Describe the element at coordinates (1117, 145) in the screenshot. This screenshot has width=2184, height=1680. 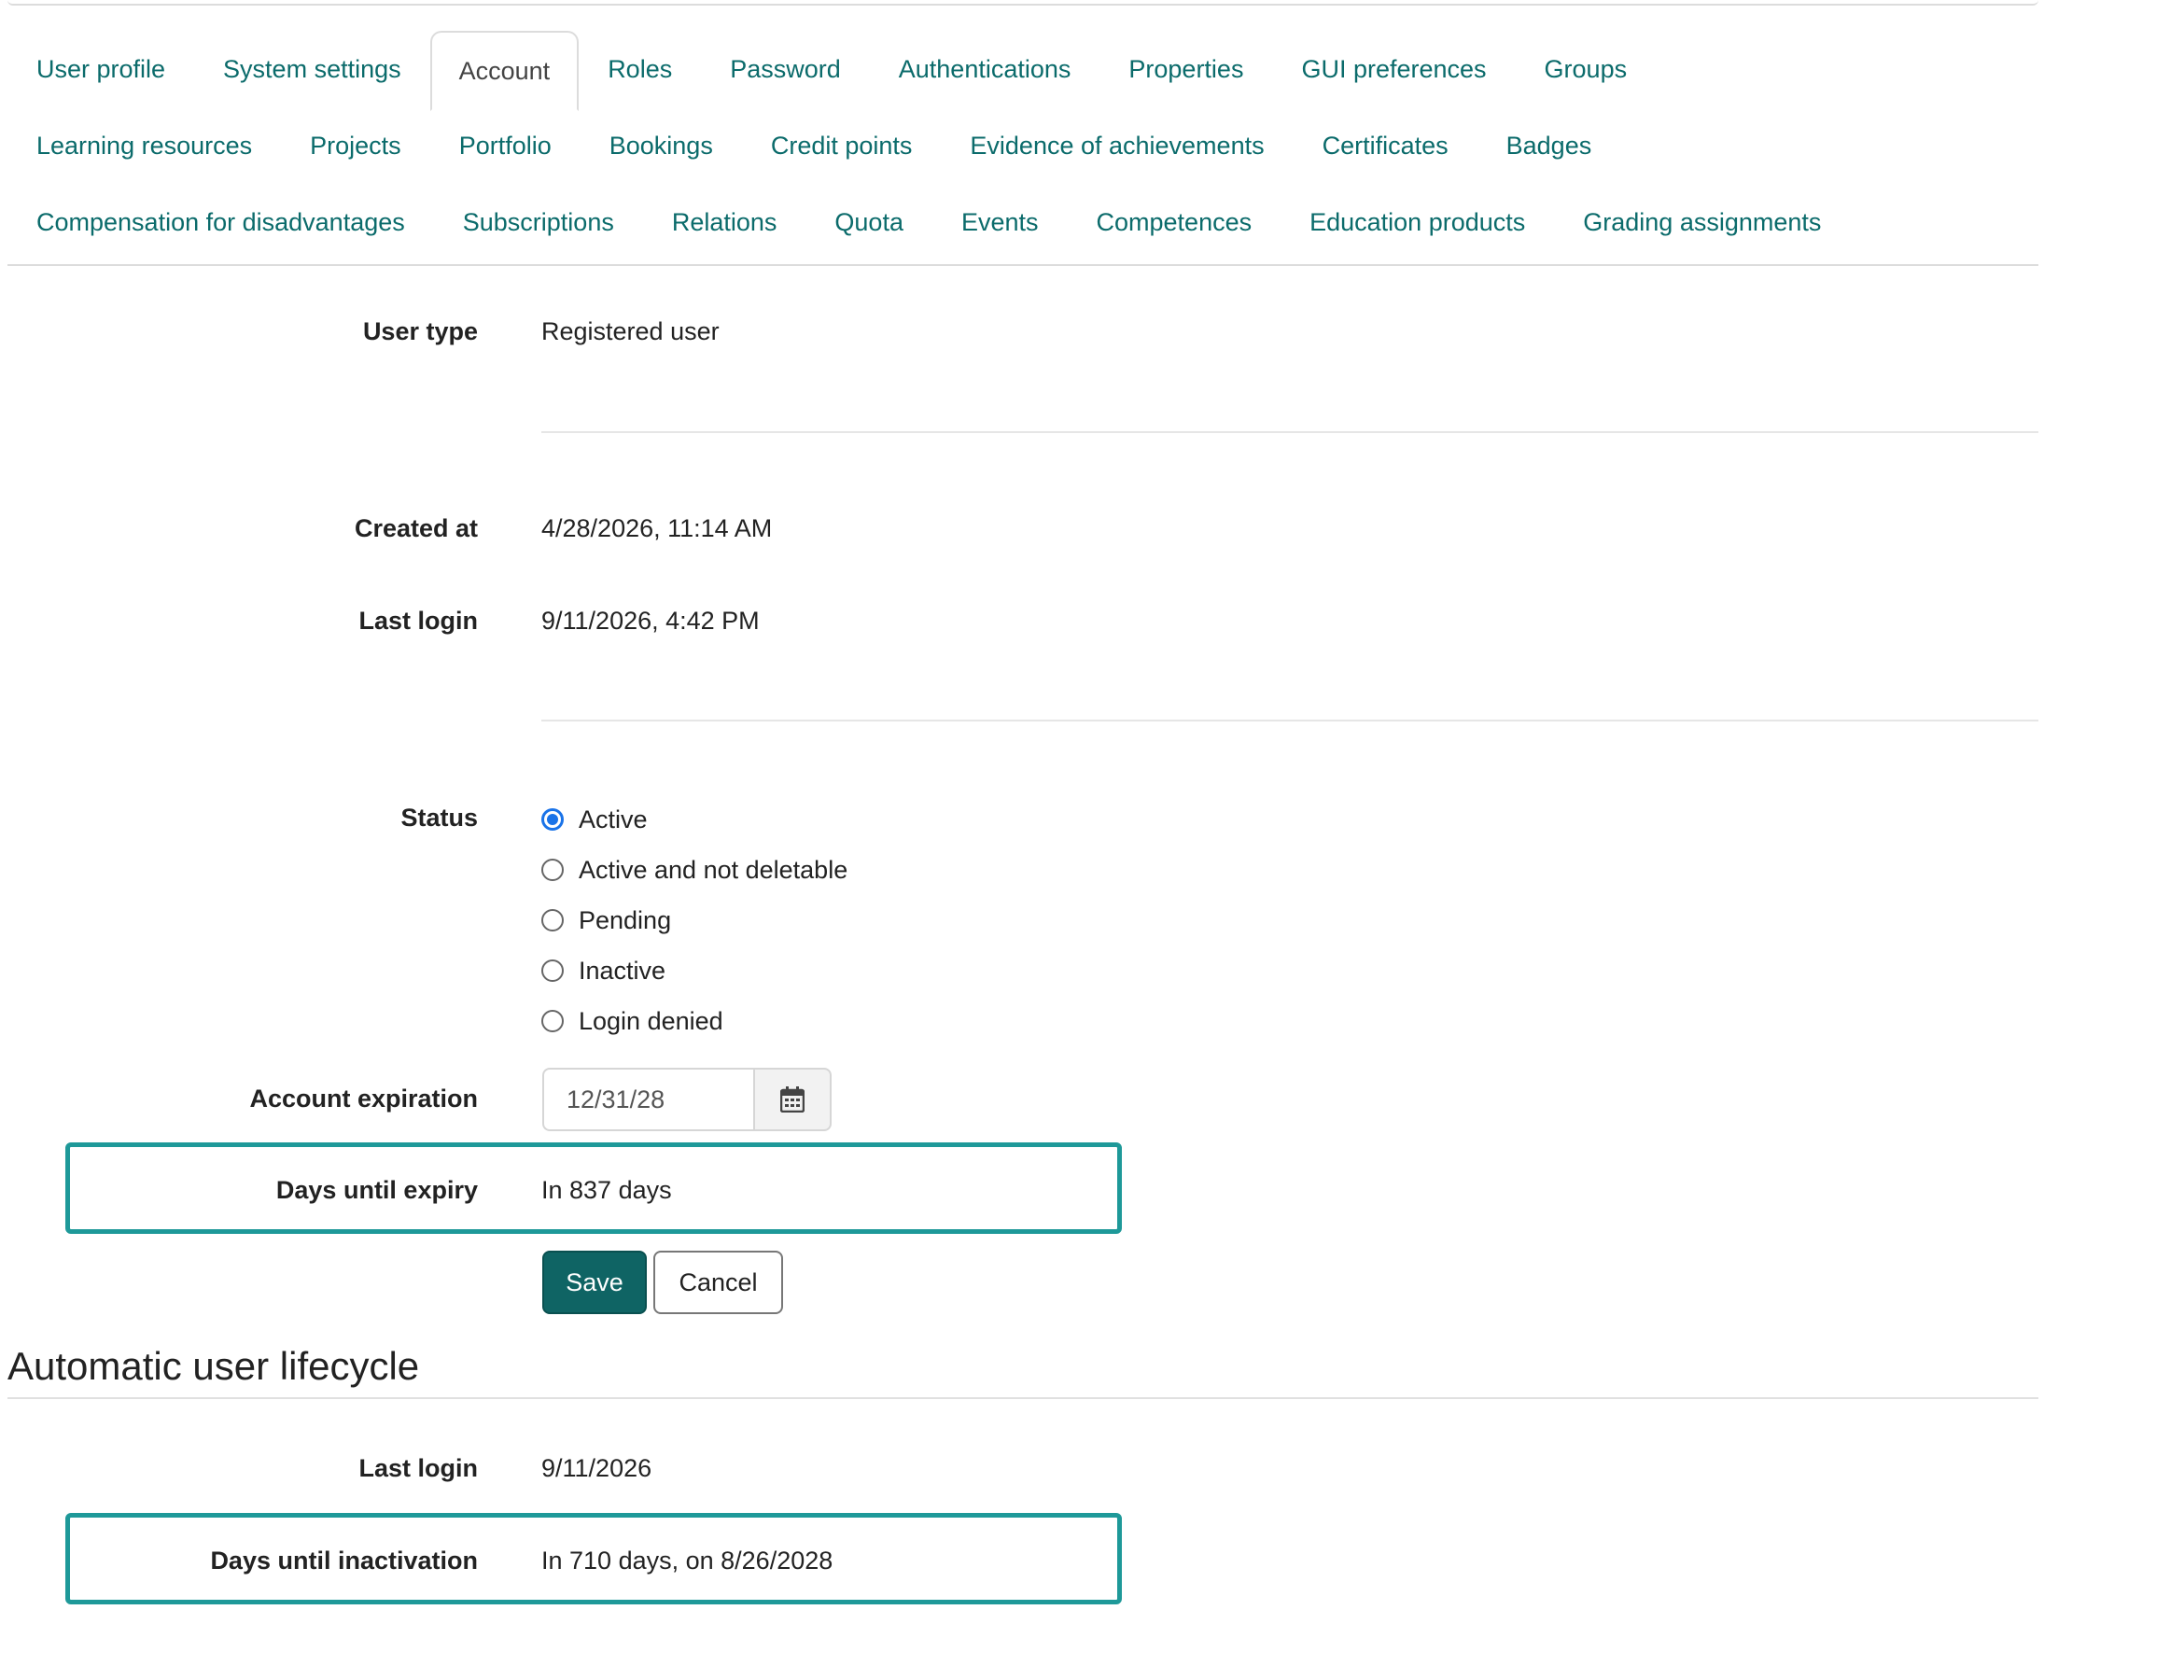
I see `tab-evidence-of-achievements: Evidence of achievements` at that location.